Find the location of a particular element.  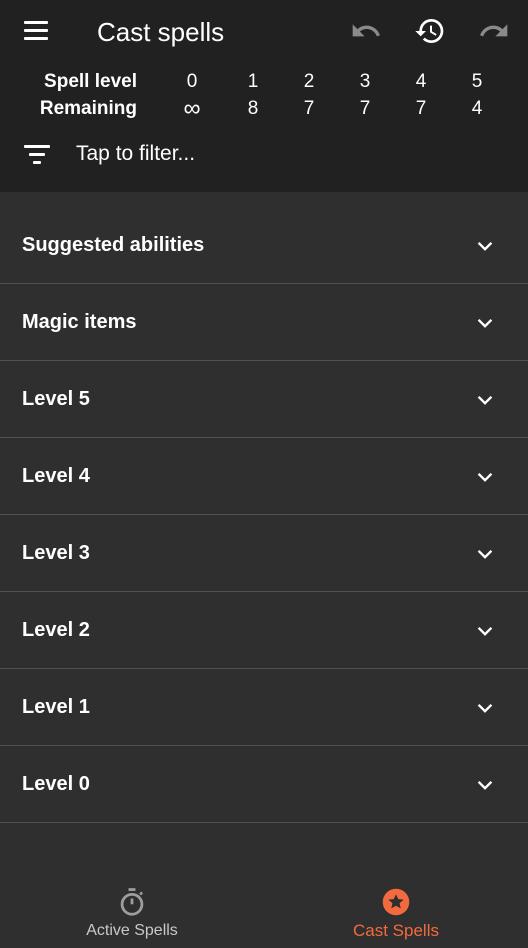

section-label: Level 3 is located at coordinates (56, 553).